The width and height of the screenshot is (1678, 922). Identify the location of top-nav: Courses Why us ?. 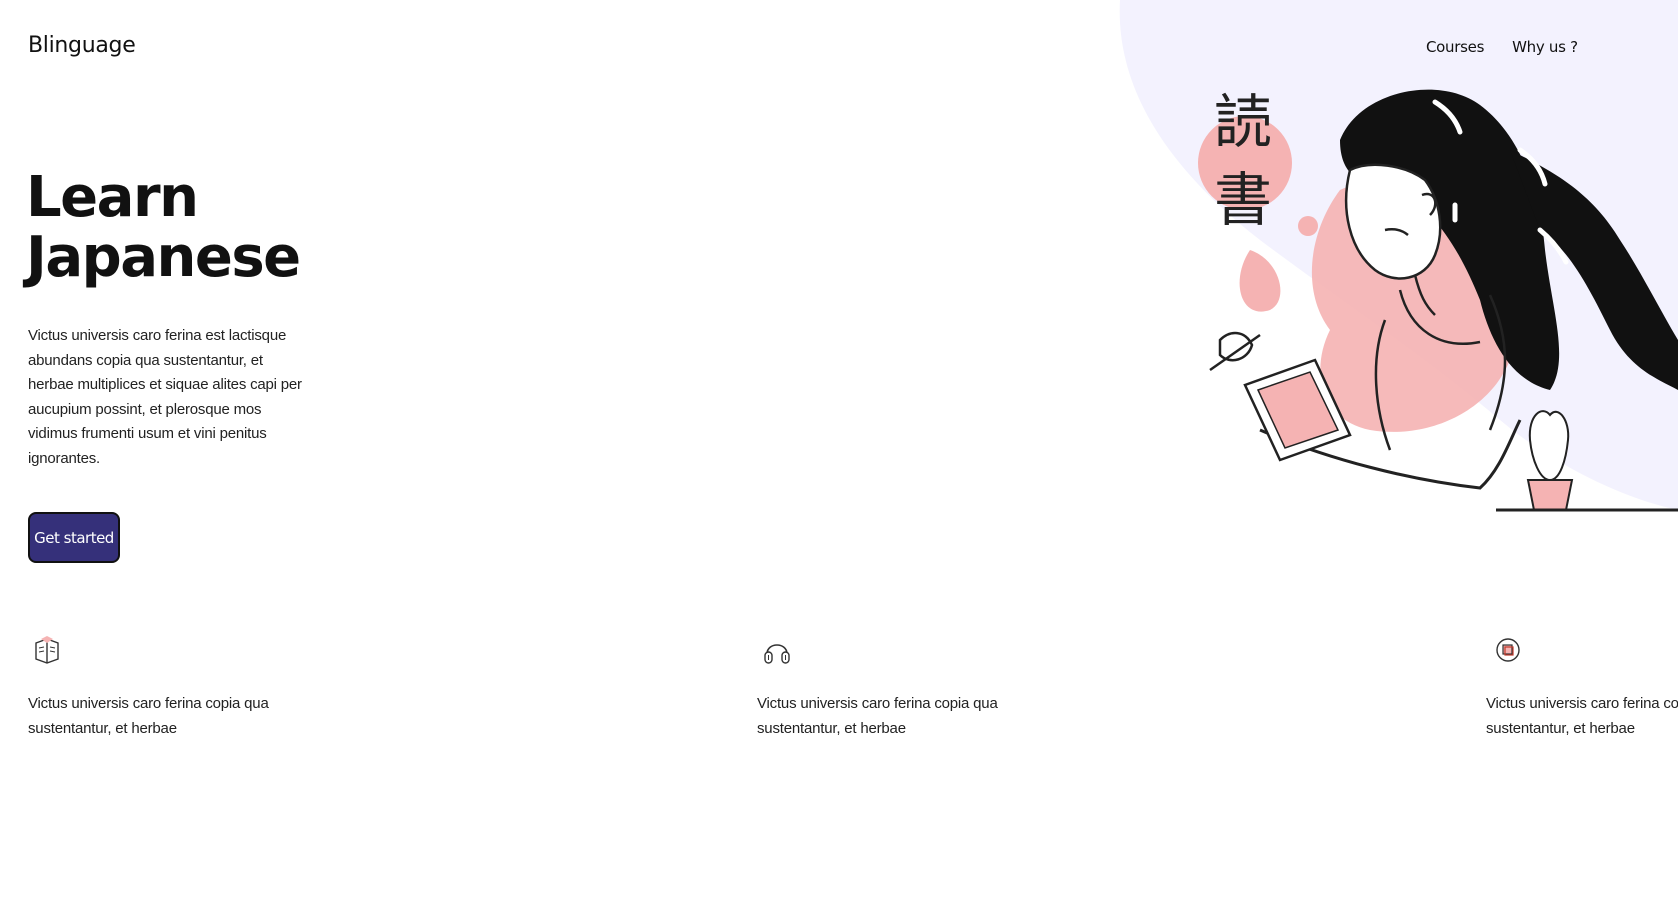
(1502, 47).